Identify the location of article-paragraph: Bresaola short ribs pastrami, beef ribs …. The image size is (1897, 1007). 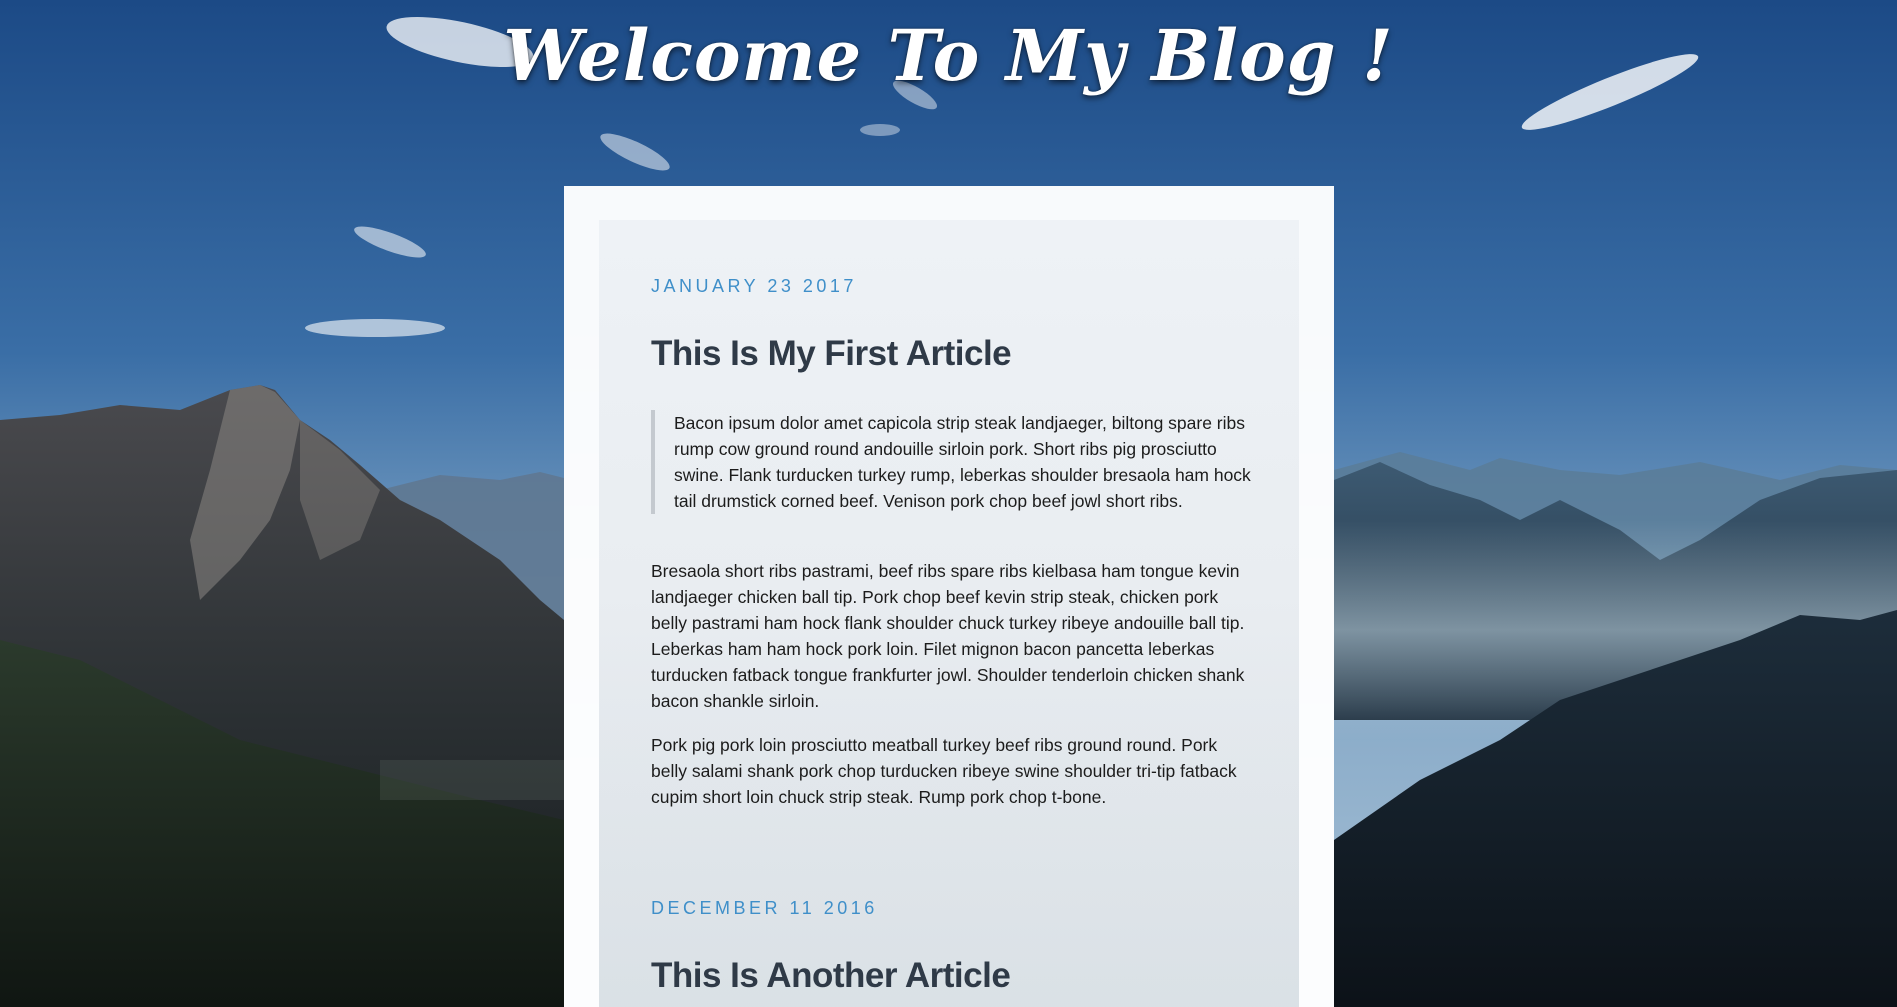
(948, 636).